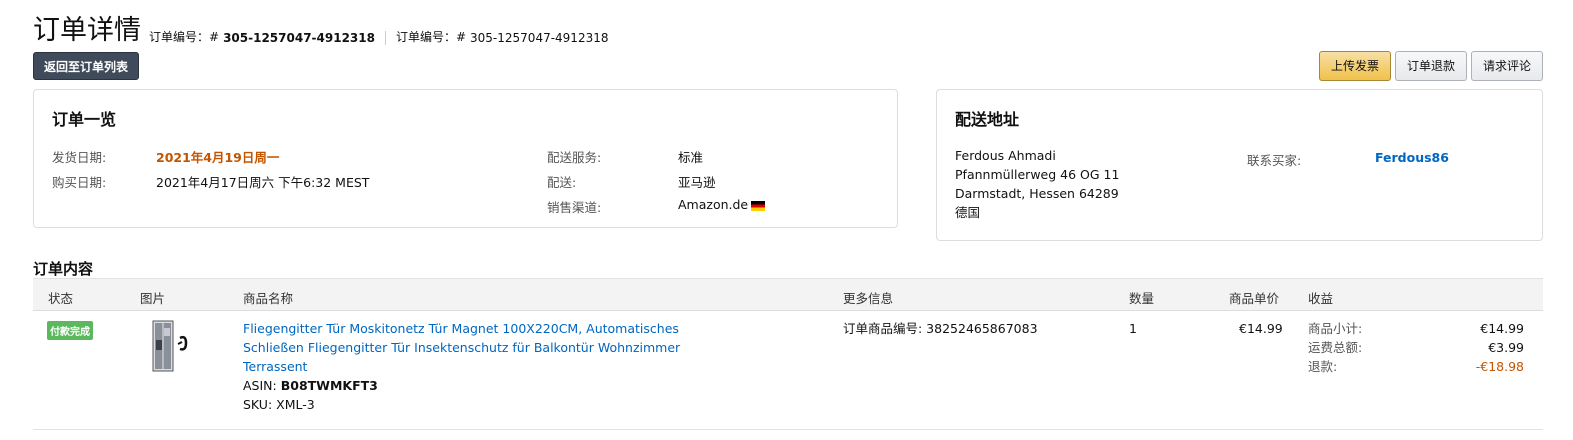 The height and width of the screenshot is (440, 1573). What do you see at coordinates (70, 330) in the screenshot?
I see `status-badge: 付款完成` at bounding box center [70, 330].